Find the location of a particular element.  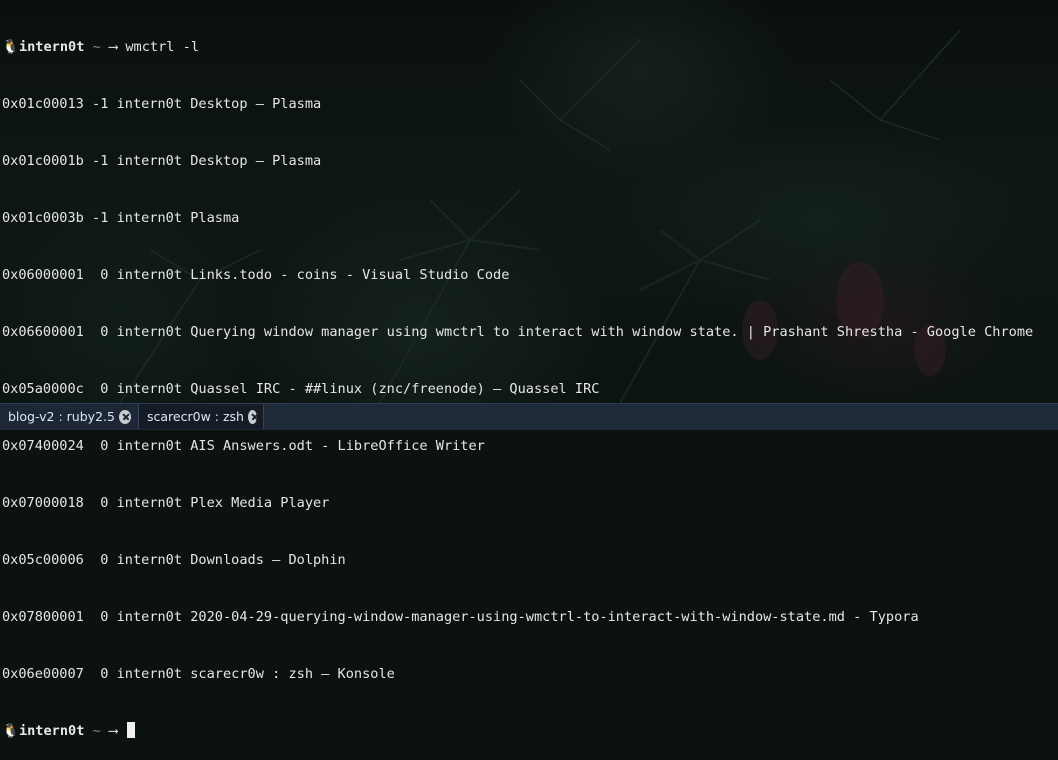

terminal-tab-bar: blog-v2 : ruby2.5 scarecr0w : zsh is located at coordinates (529, 416).